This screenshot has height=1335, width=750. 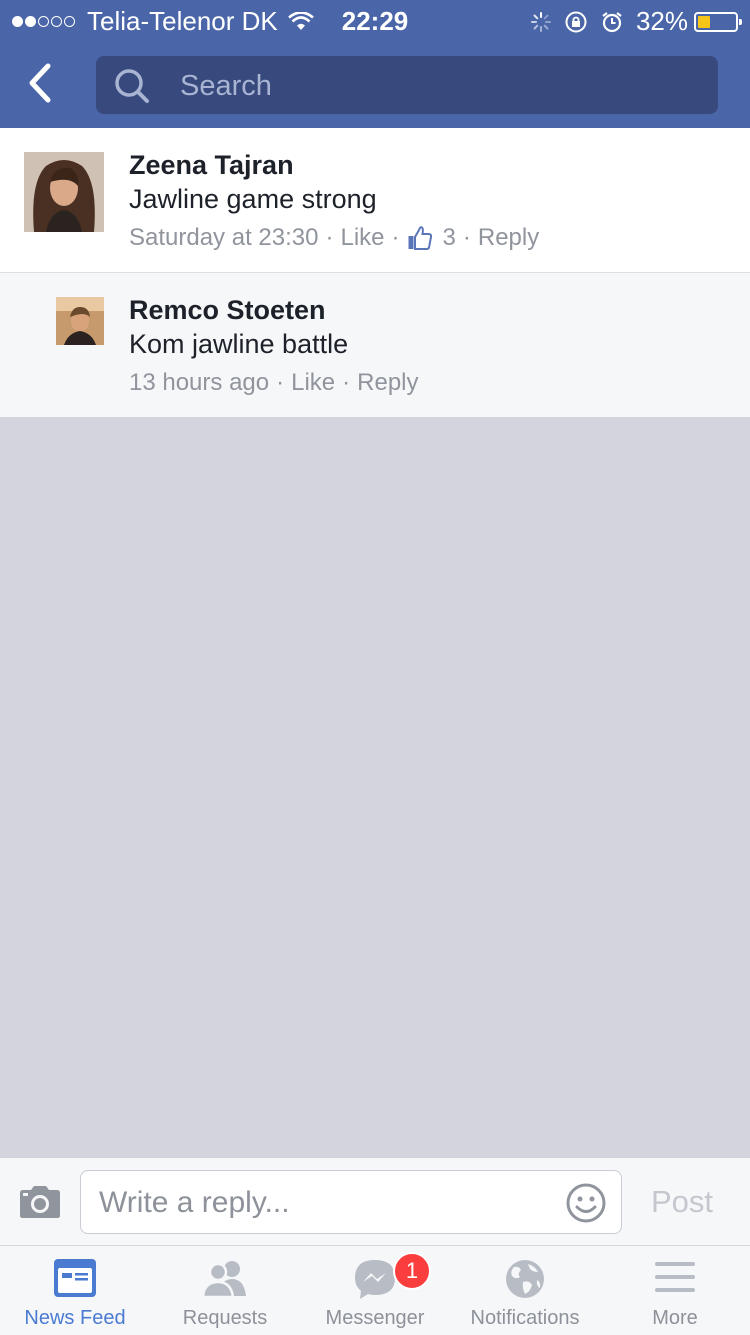 What do you see at coordinates (375, 1279) in the screenshot?
I see `messenger-icon` at bounding box center [375, 1279].